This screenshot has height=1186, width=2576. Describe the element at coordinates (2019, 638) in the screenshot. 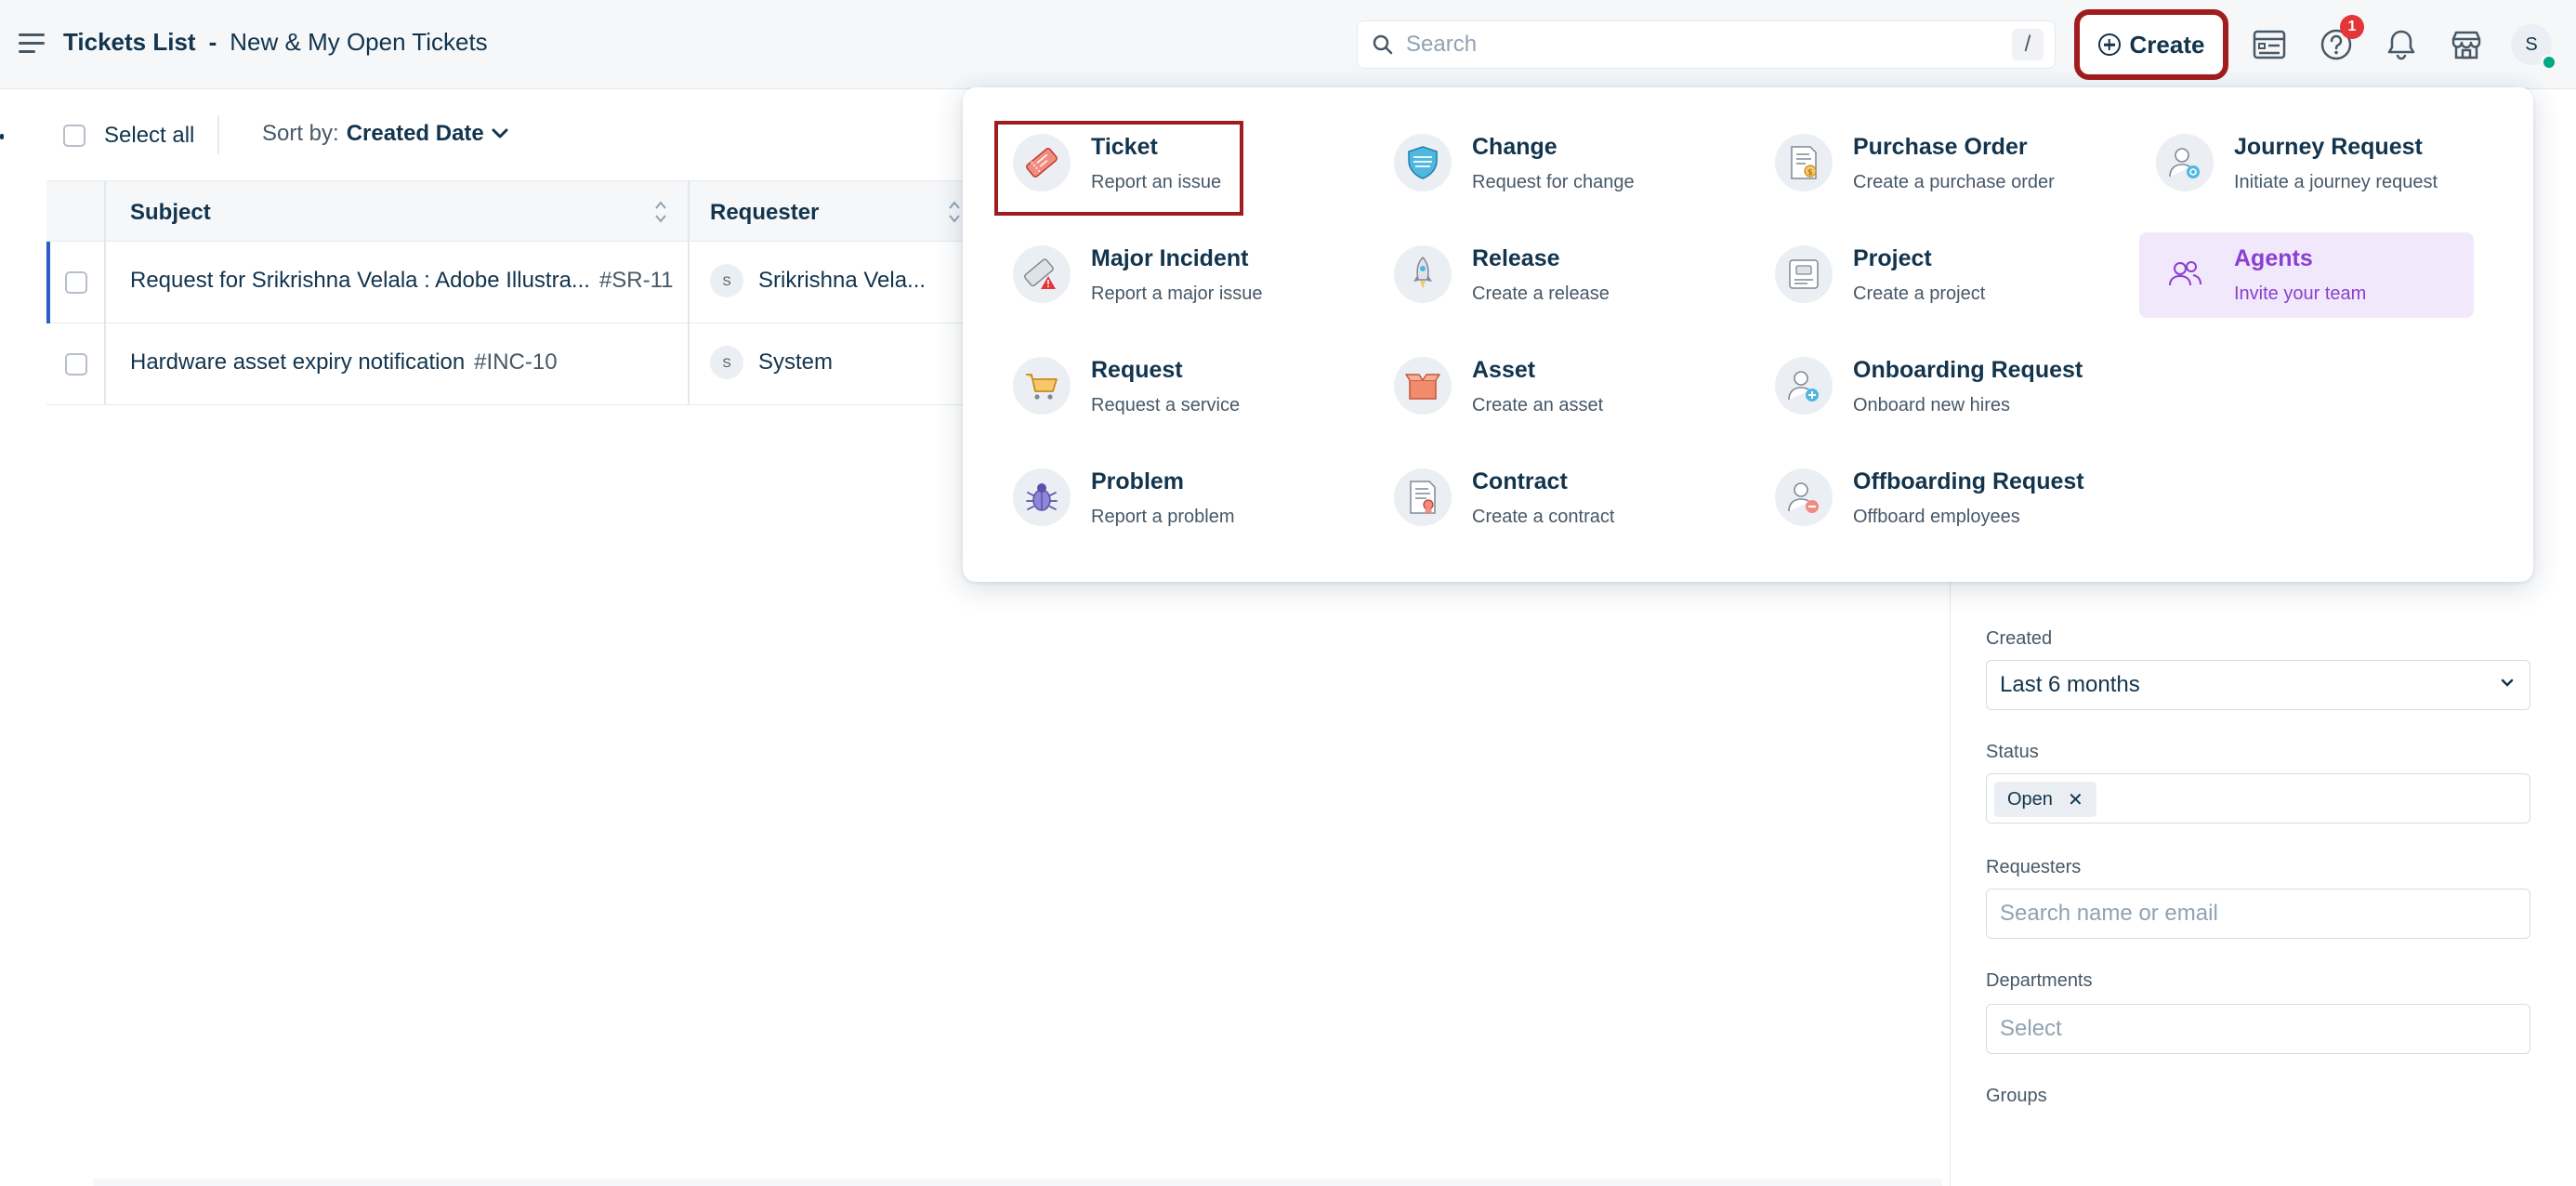

I see `filter-created-label: Created` at that location.